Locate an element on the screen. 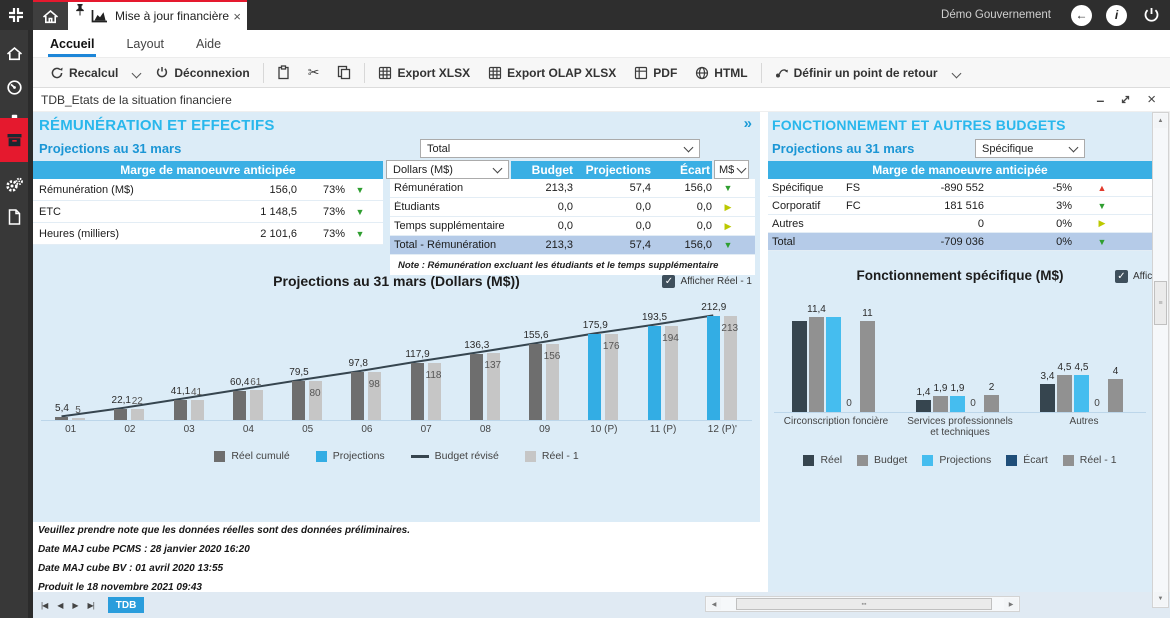 This screenshot has width=1170, height=618. x-tick-label: 05 is located at coordinates (308, 429).